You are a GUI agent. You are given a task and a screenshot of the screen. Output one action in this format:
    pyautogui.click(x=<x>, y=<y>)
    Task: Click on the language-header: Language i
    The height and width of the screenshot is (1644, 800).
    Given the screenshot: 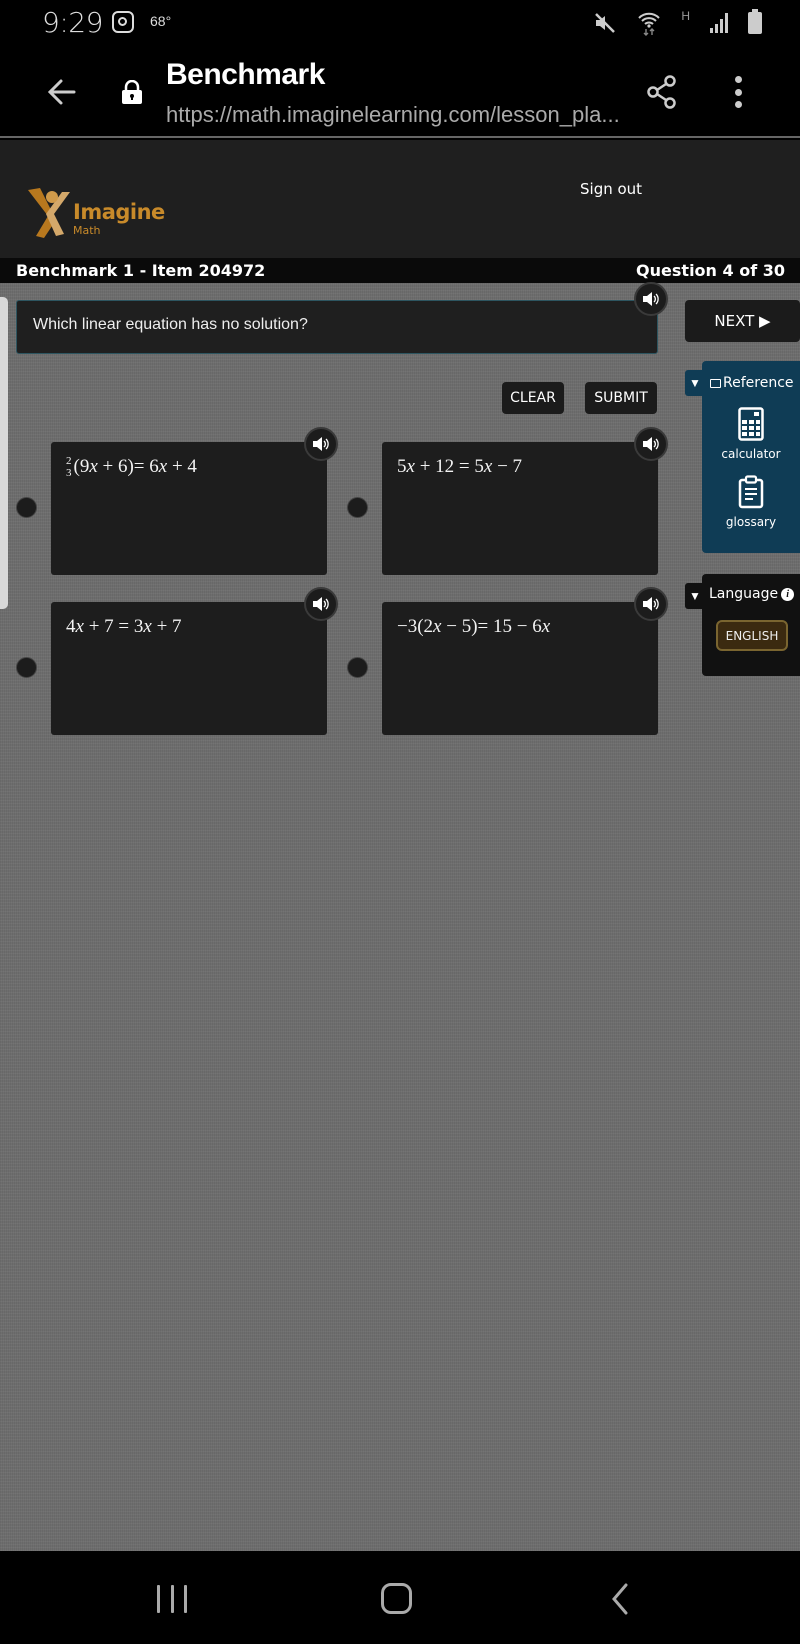 What is the action you would take?
    pyautogui.click(x=752, y=594)
    